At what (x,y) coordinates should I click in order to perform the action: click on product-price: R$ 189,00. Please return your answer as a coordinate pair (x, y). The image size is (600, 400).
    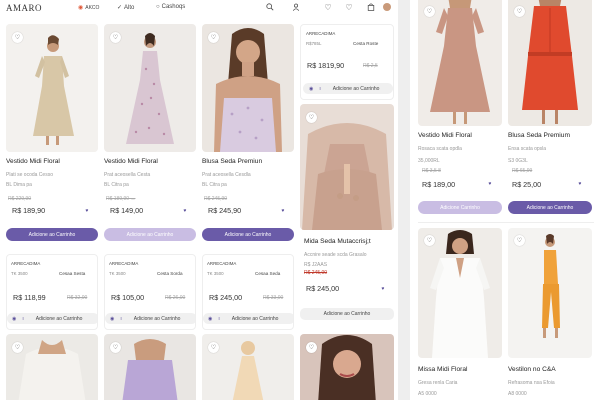
    Looking at the image, I should click on (439, 184).